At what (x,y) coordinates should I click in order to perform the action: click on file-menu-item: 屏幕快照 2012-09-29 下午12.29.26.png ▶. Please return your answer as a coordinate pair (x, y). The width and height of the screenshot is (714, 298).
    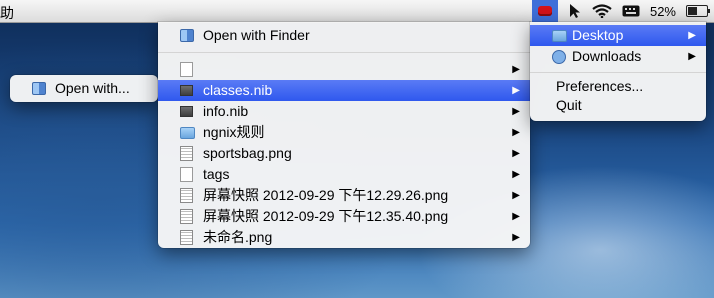
    Looking at the image, I should click on (344, 195).